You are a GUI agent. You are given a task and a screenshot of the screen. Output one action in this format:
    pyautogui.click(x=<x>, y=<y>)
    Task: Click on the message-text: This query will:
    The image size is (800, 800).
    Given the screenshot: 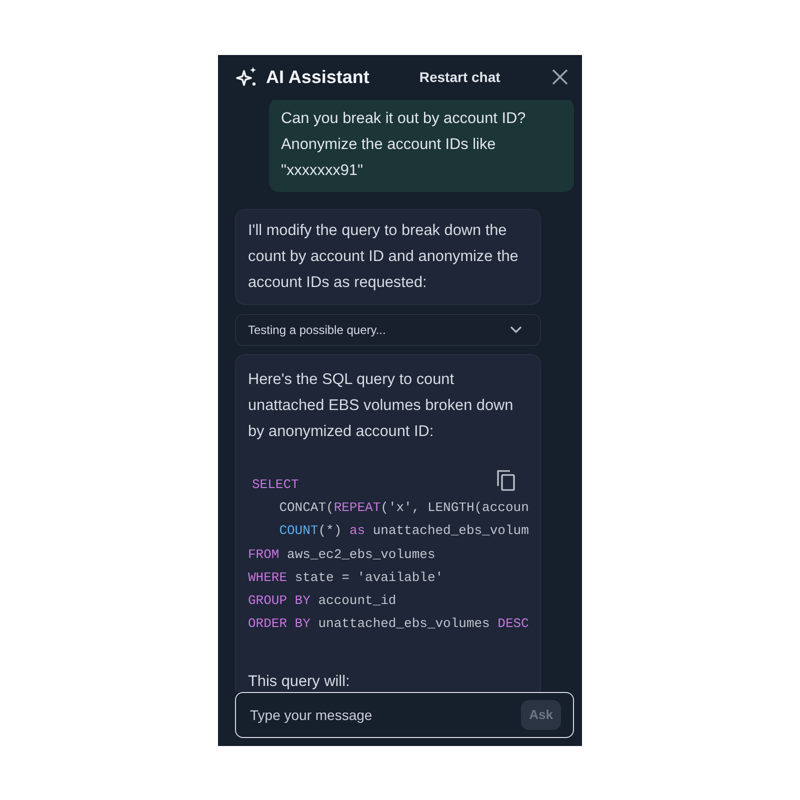 What is the action you would take?
    pyautogui.click(x=299, y=682)
    